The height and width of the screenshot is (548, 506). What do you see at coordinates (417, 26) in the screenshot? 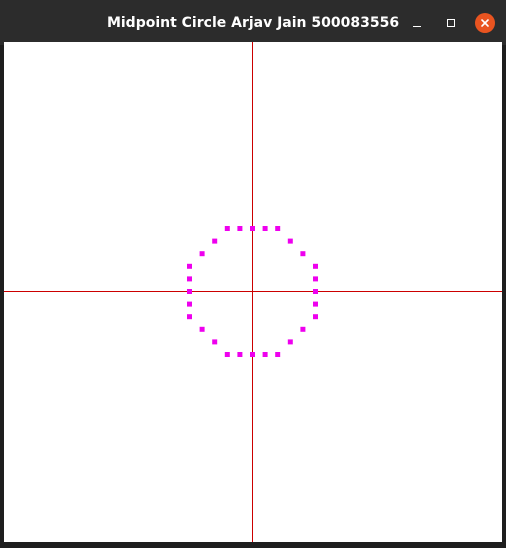
I see `minimize-icon` at bounding box center [417, 26].